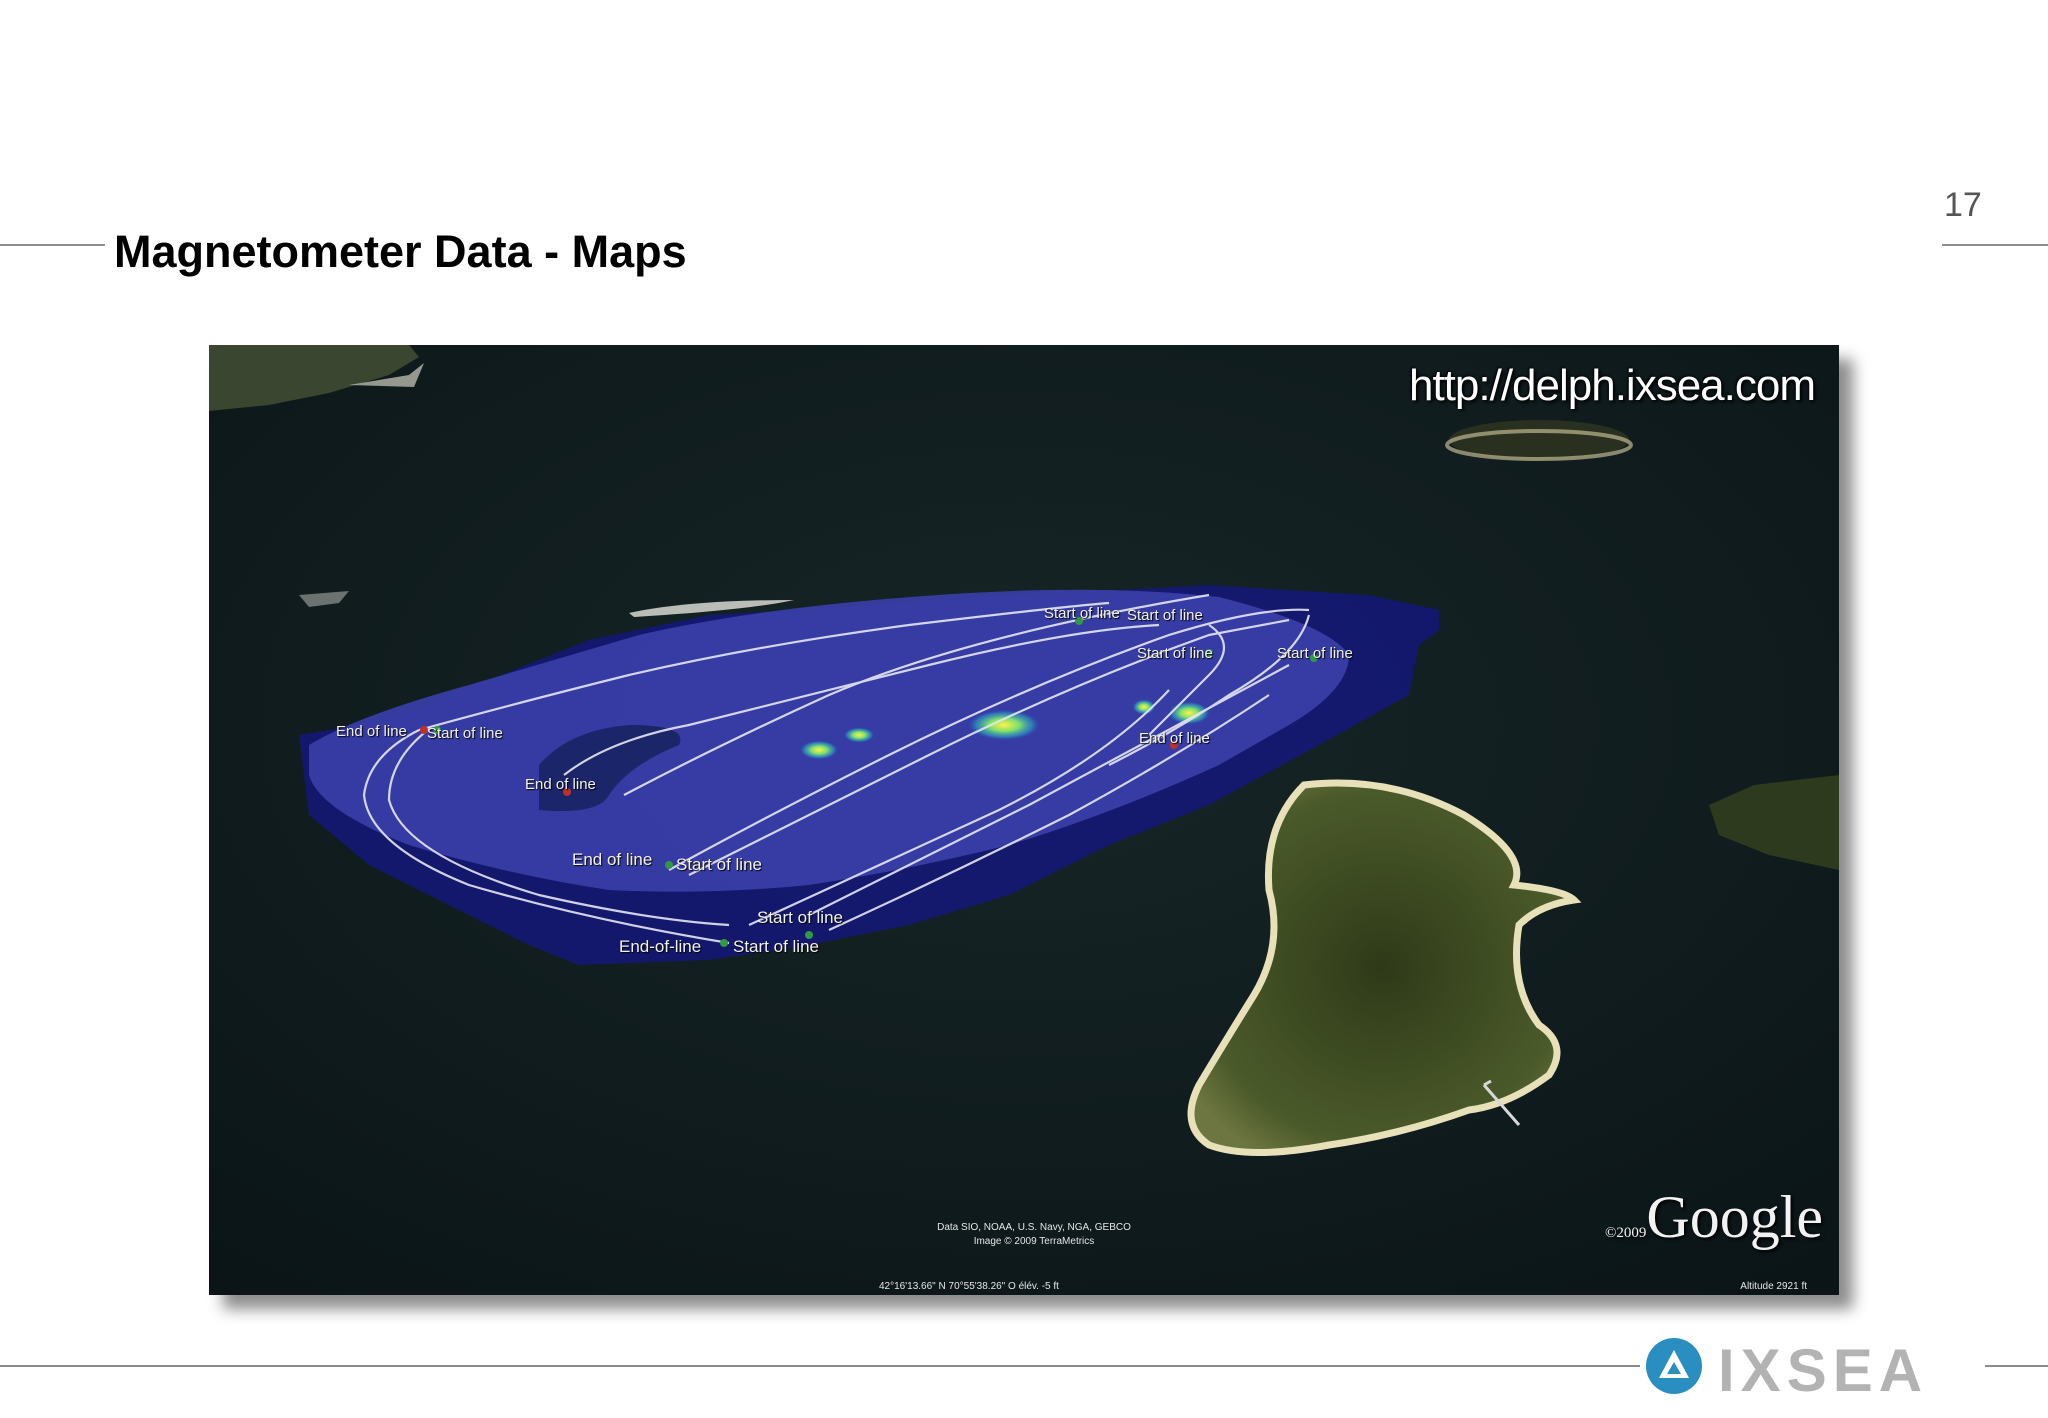  Describe the element at coordinates (1034, 1241) in the screenshot. I see `map-credits-line2: Image © 2009 TerraMetrics` at that location.